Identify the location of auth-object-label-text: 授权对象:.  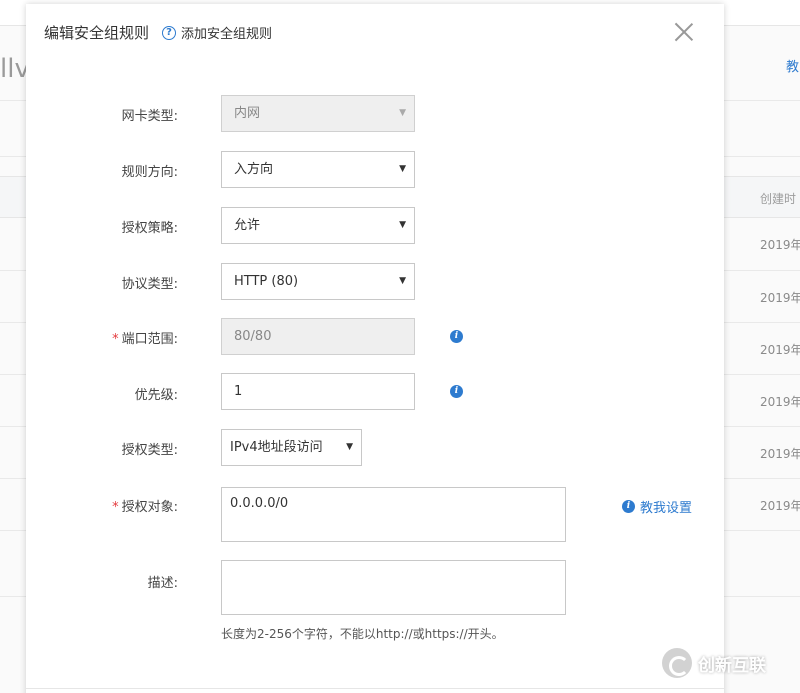
(149, 507).